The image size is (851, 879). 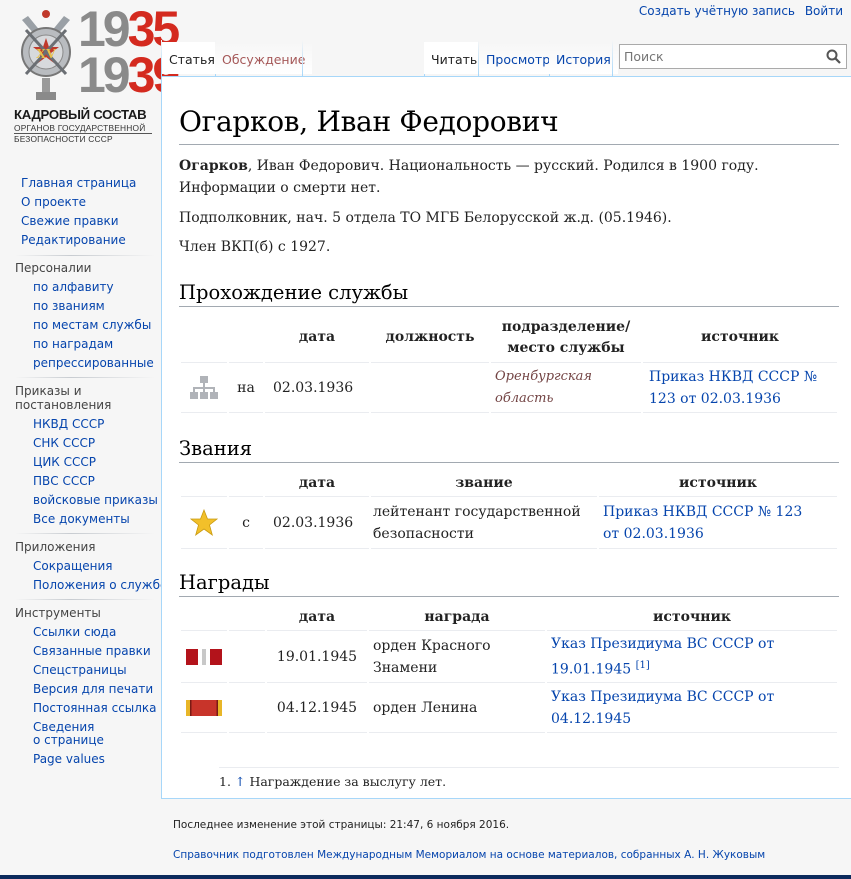 What do you see at coordinates (70, 221) in the screenshot?
I see `sidebar-item-recent-changes: Свежие правки` at bounding box center [70, 221].